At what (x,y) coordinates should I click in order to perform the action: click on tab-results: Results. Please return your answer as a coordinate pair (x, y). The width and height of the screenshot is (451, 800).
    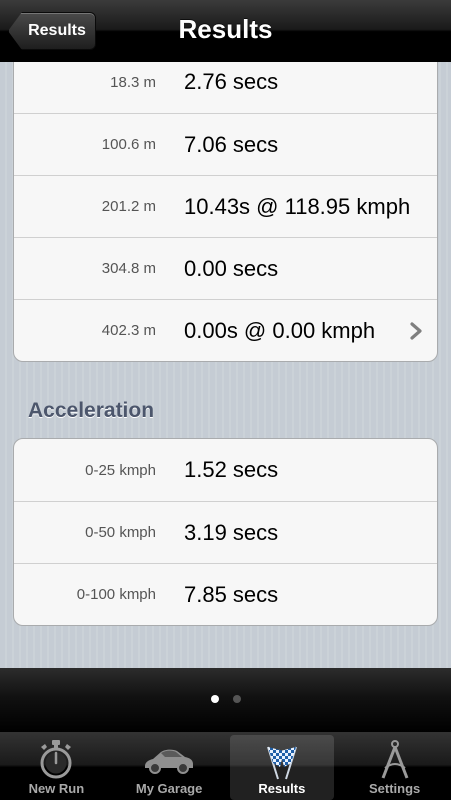
    Looking at the image, I should click on (282, 767).